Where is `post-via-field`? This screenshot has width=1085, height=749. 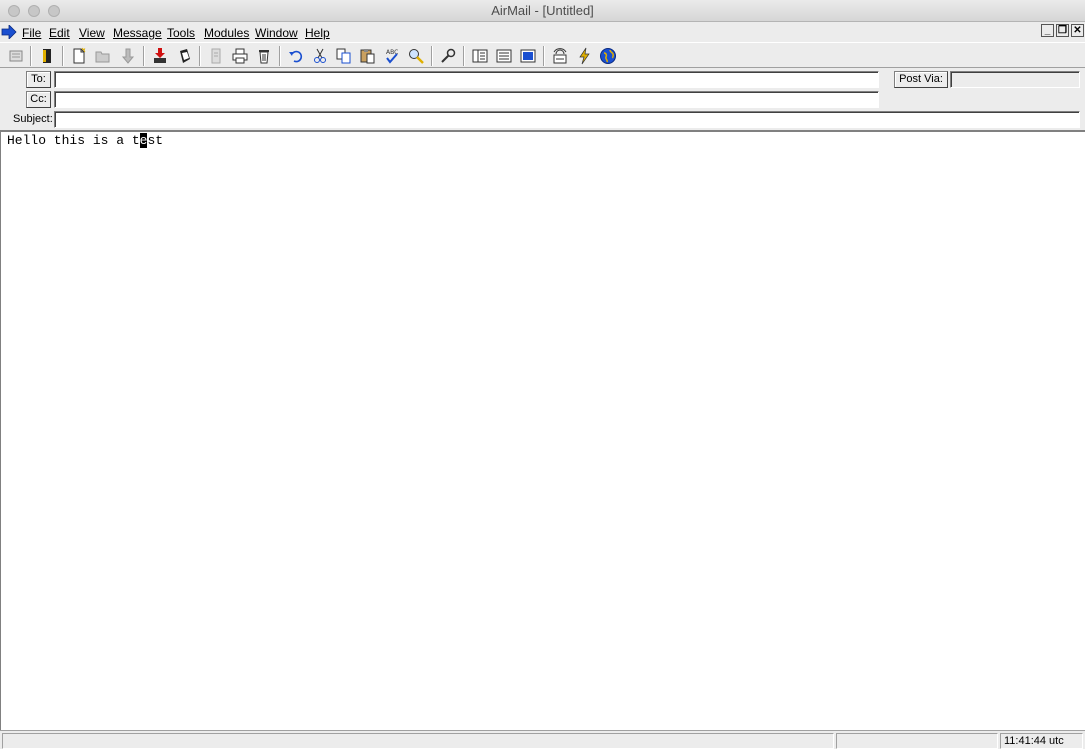 post-via-field is located at coordinates (1015, 79).